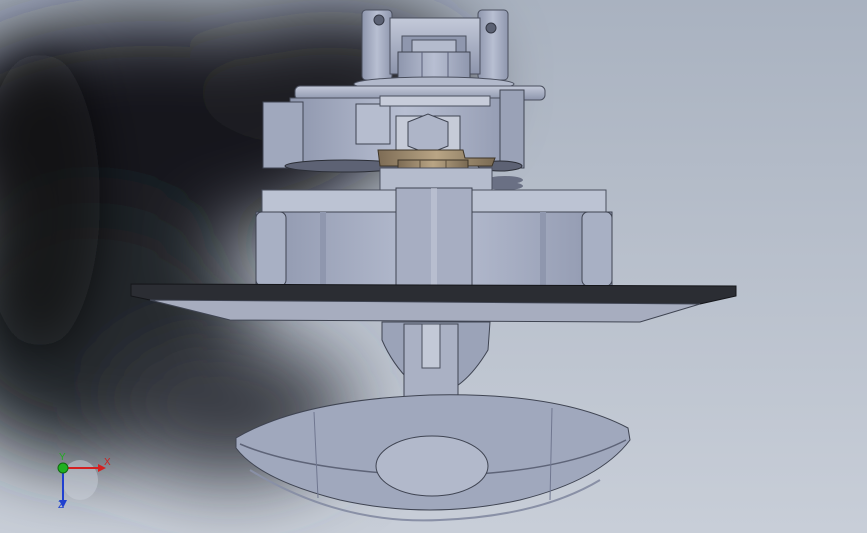  Describe the element at coordinates (62, 457) in the screenshot. I see `y-axis-label: Y` at that location.